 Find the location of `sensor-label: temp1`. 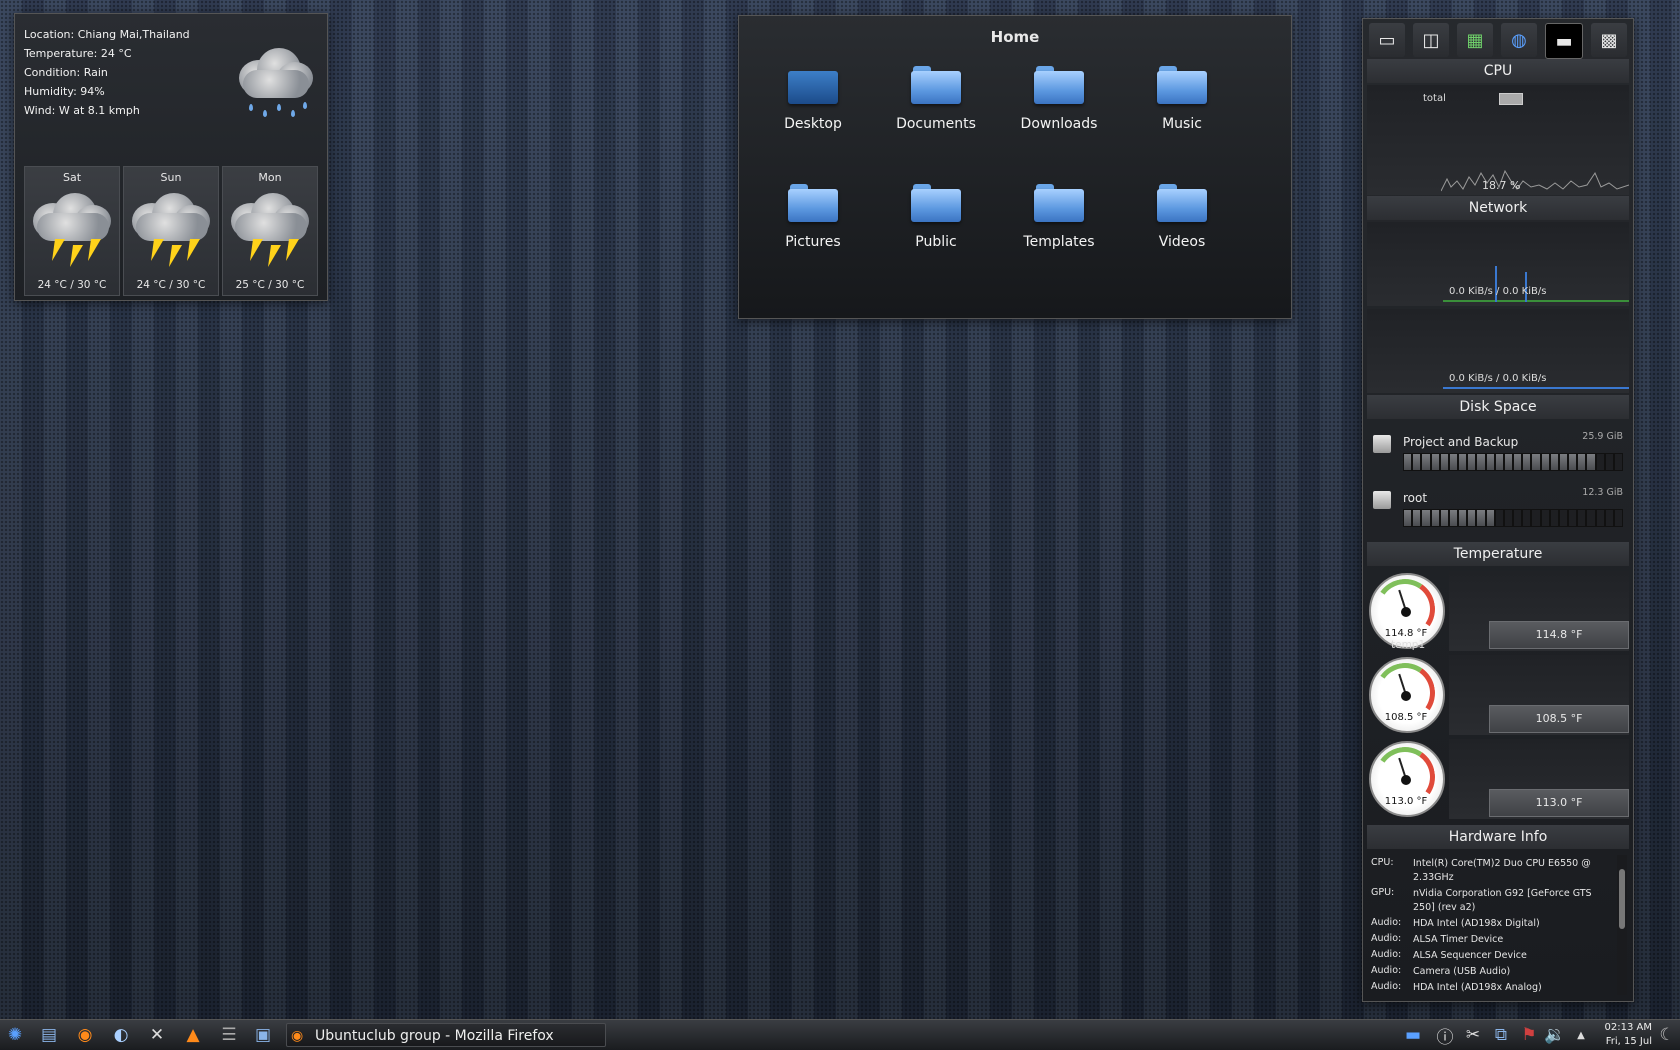

sensor-label: temp1 is located at coordinates (1408, 645).